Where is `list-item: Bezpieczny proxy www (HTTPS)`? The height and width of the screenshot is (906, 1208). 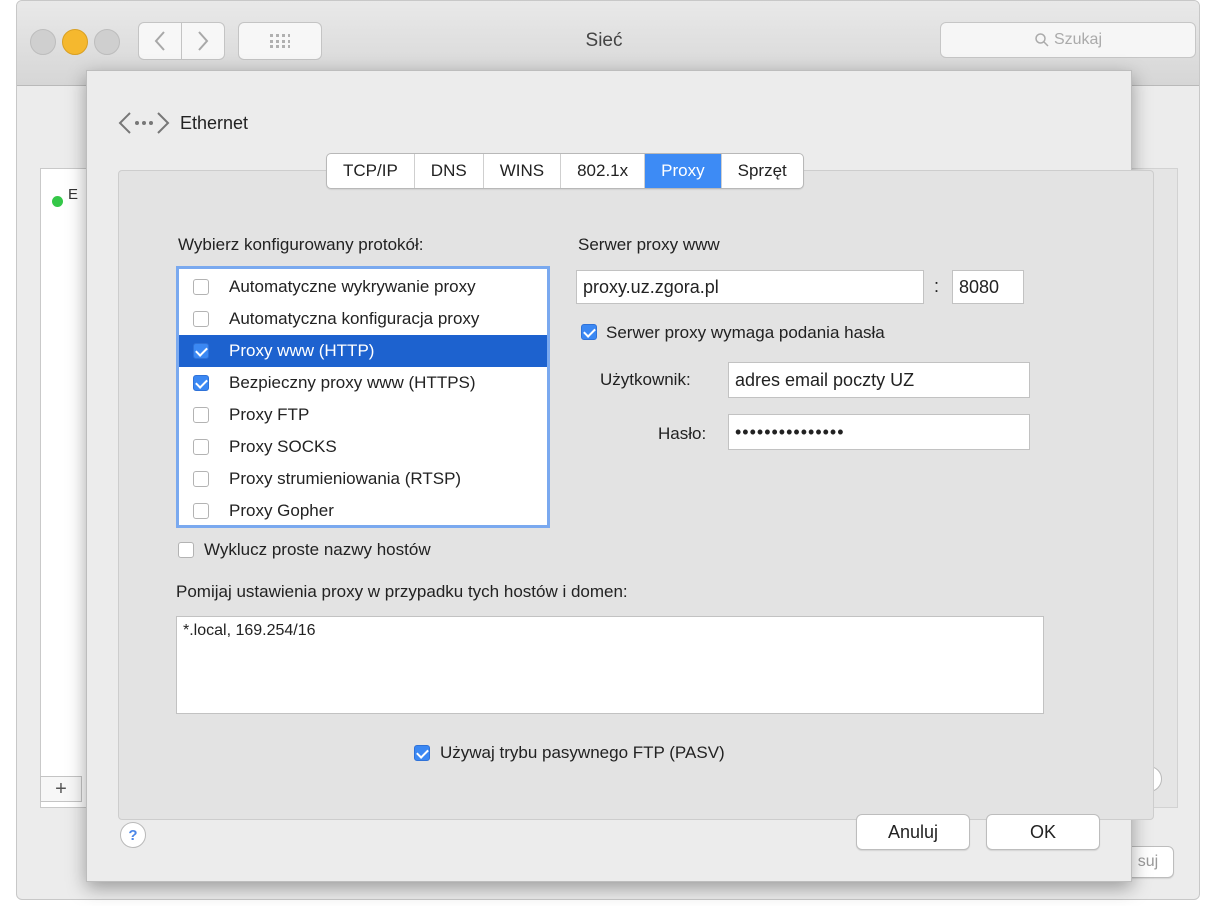 list-item: Bezpieczny proxy www (HTTPS) is located at coordinates (363, 383).